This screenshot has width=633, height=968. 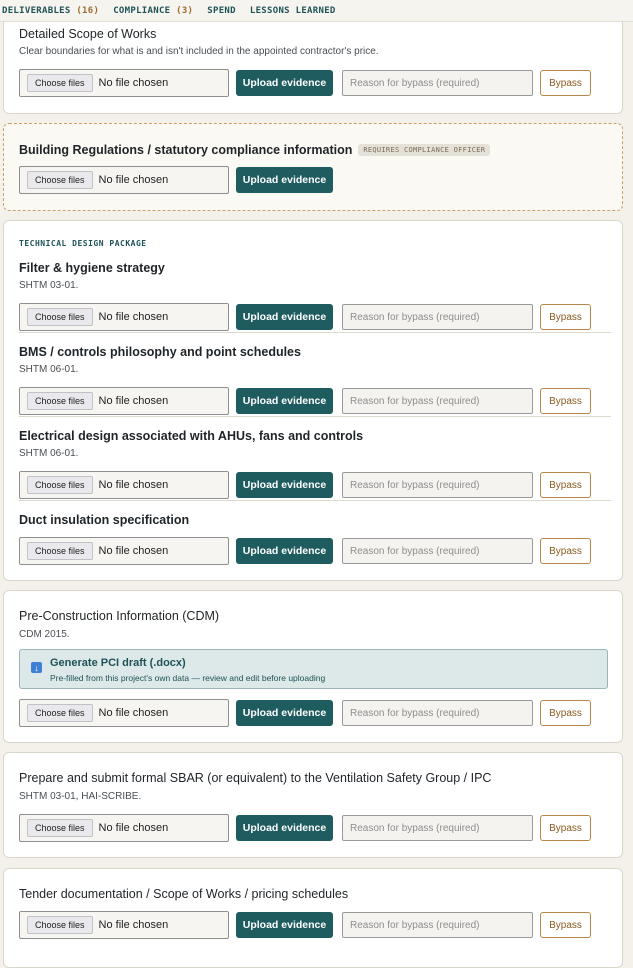 I want to click on tab-deliverables: DELIVERABLES (16), so click(x=50, y=11).